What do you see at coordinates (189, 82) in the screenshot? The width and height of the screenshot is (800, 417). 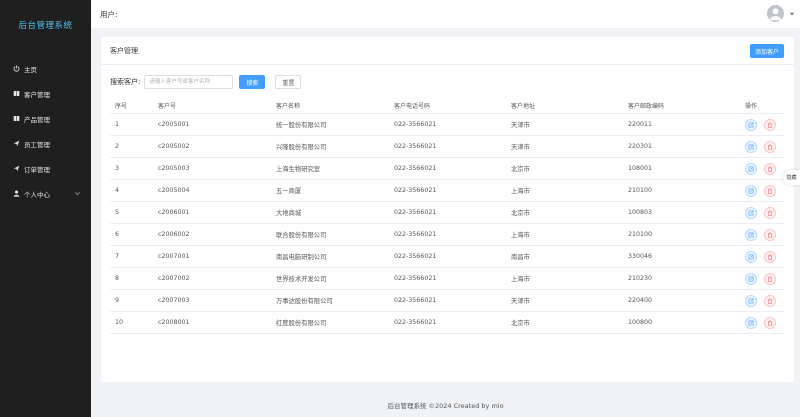 I see `search-input` at bounding box center [189, 82].